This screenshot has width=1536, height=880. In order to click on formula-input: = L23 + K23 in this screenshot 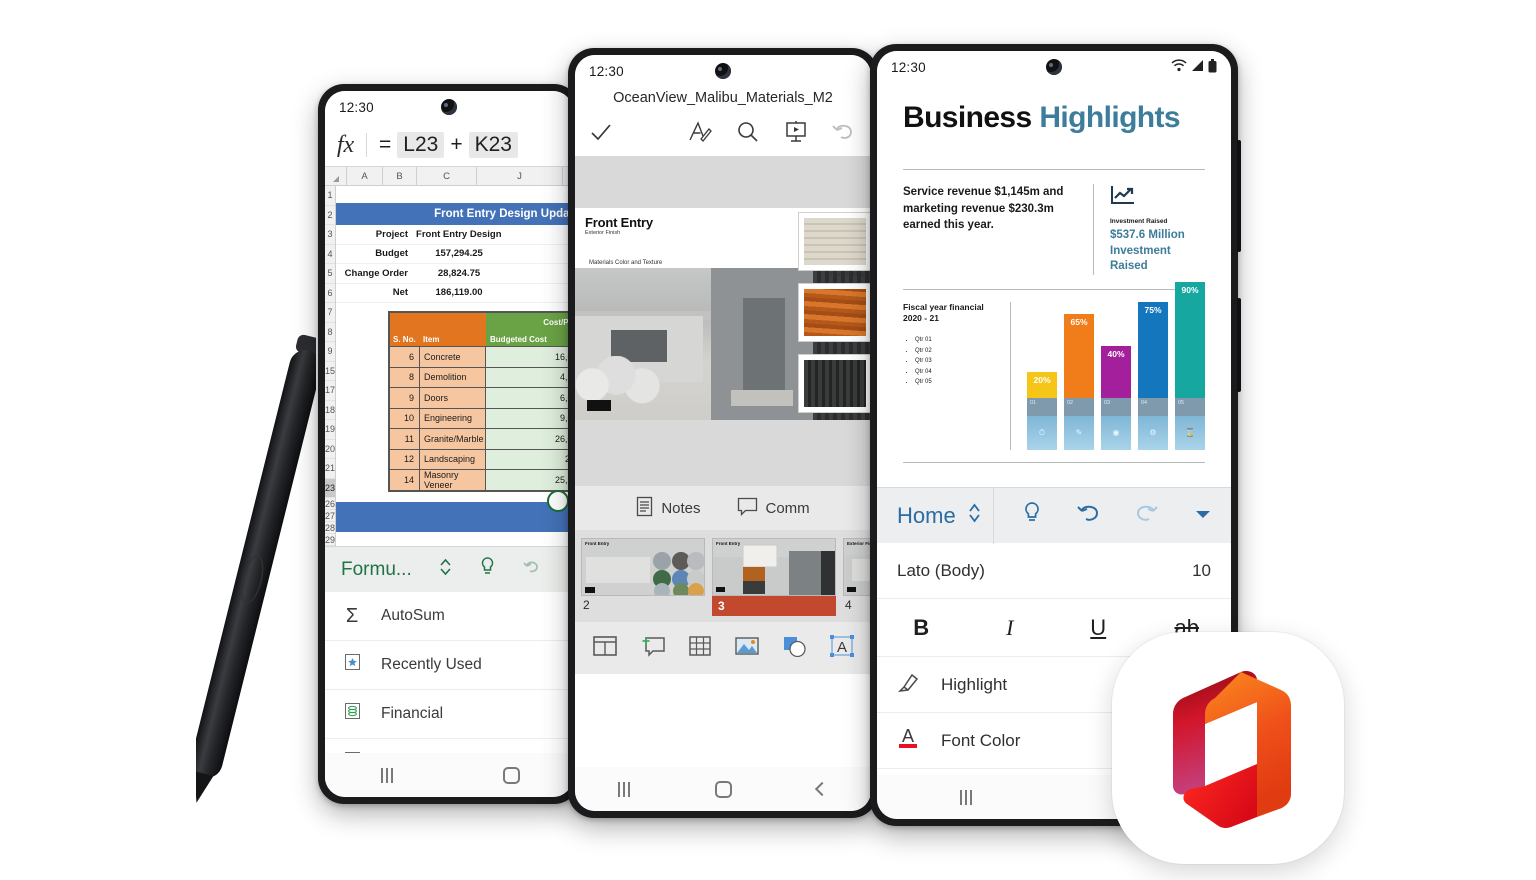, I will do `click(442, 144)`.